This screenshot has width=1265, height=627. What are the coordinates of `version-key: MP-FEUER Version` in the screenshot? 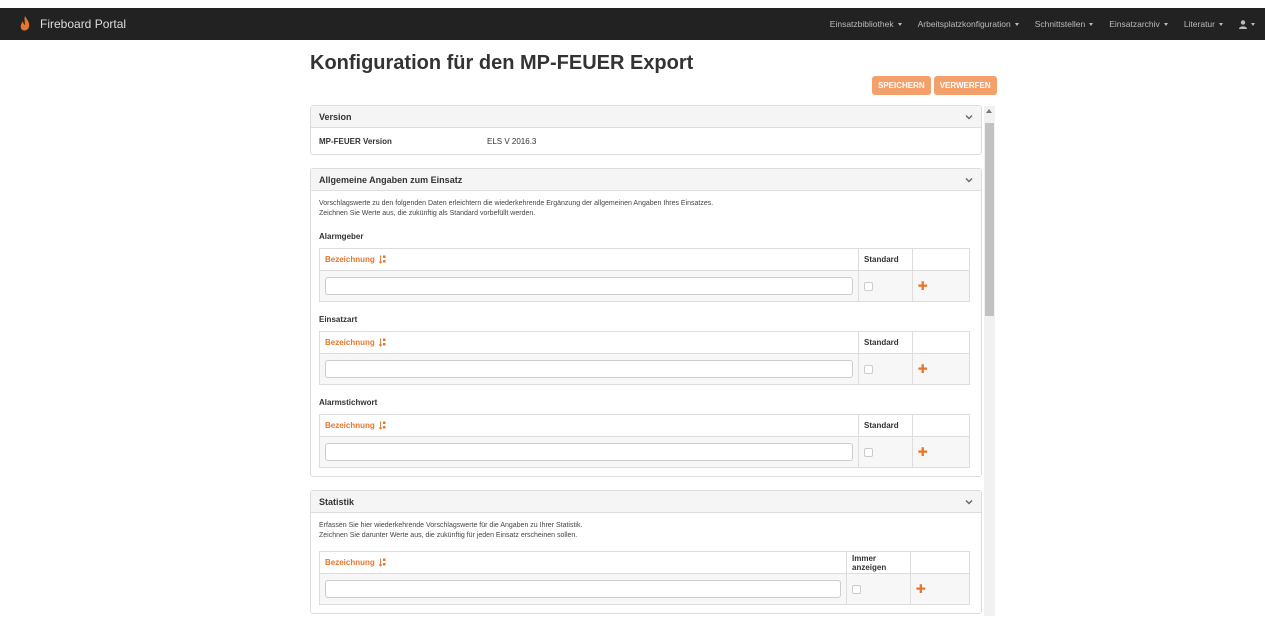 It's located at (355, 141).